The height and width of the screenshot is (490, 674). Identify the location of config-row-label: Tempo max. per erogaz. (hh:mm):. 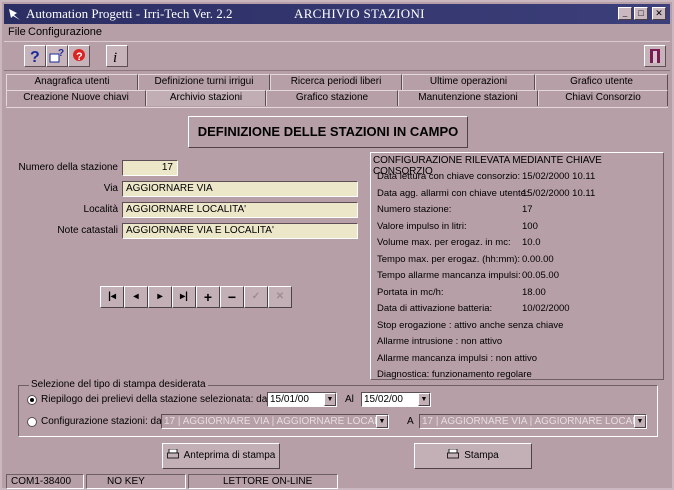
(449, 259).